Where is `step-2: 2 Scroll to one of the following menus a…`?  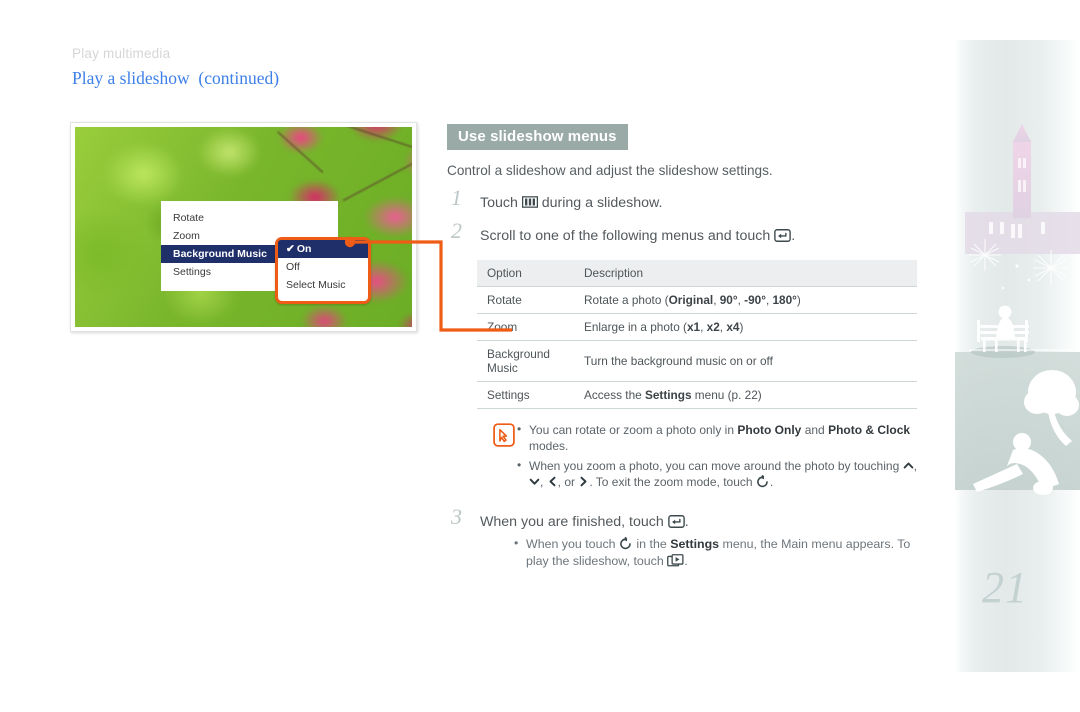 step-2: 2 Scroll to one of the following menus a… is located at coordinates (682, 233).